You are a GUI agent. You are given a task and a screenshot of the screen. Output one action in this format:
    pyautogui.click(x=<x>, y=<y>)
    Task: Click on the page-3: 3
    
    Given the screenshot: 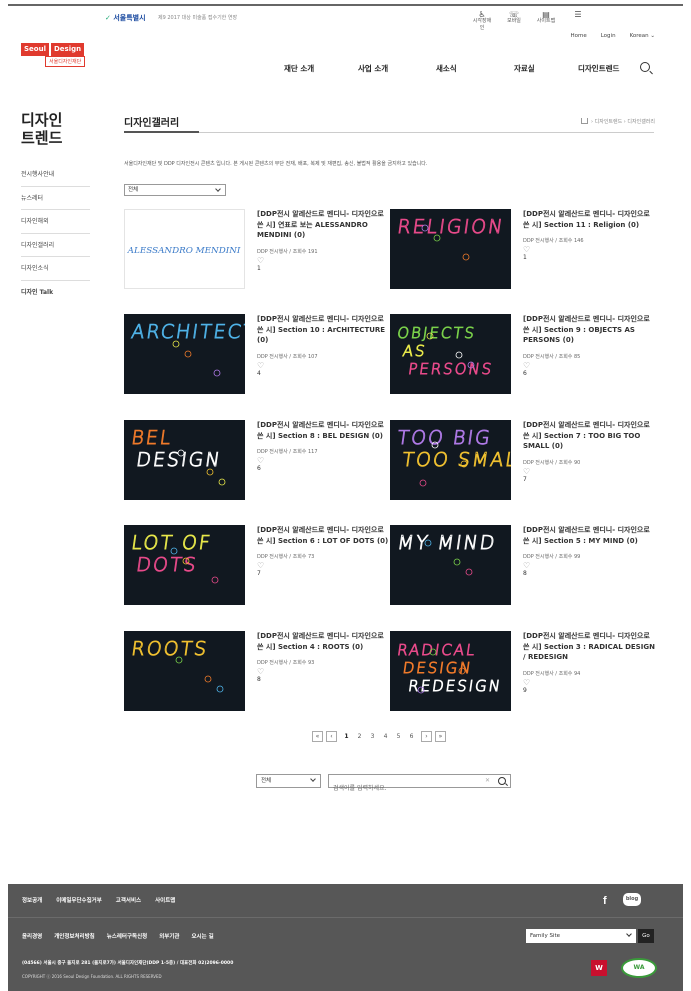 What is the action you would take?
    pyautogui.click(x=372, y=736)
    